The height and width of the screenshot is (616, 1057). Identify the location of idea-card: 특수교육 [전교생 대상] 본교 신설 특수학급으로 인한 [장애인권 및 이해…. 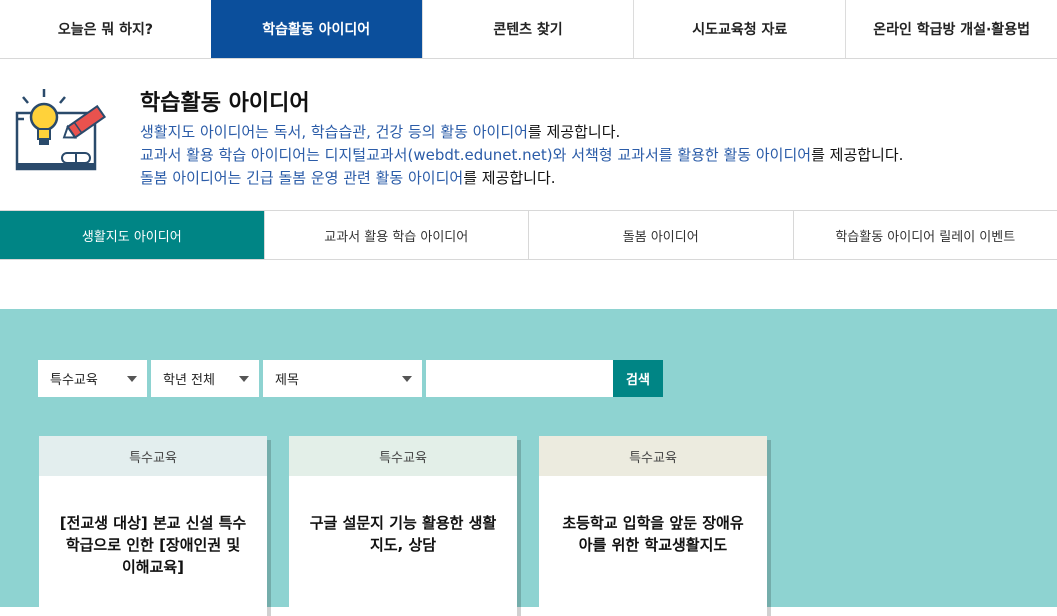
(153, 526).